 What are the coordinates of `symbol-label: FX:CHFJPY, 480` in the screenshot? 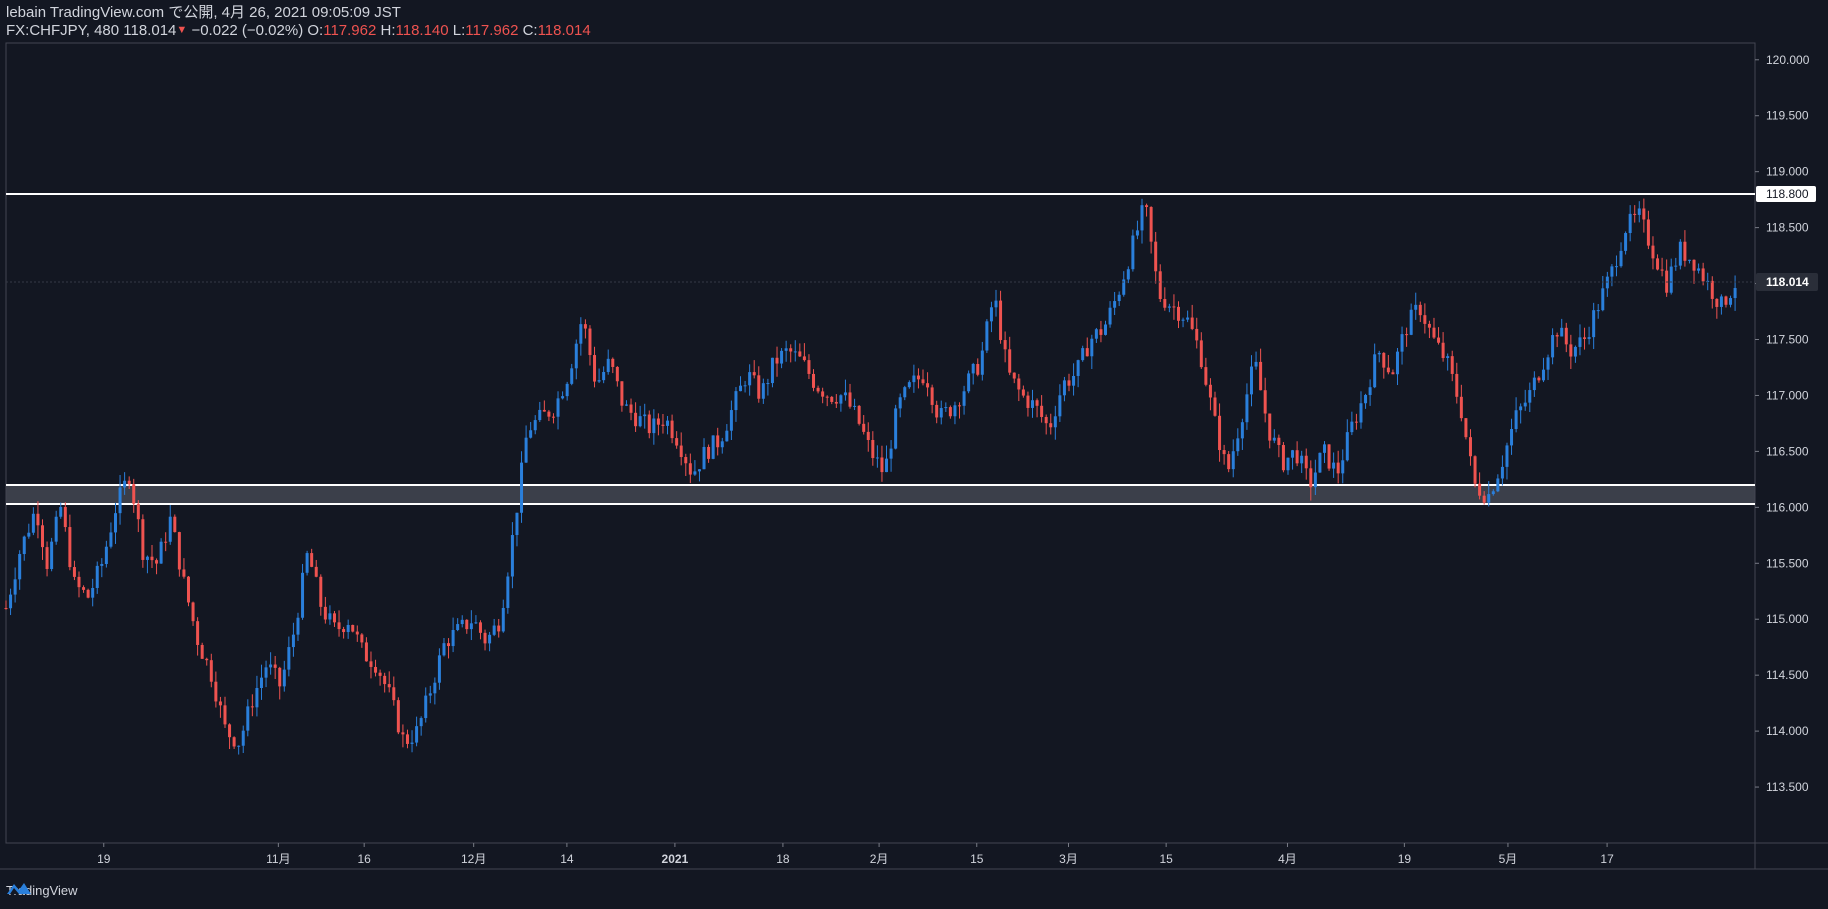 It's located at (63, 30).